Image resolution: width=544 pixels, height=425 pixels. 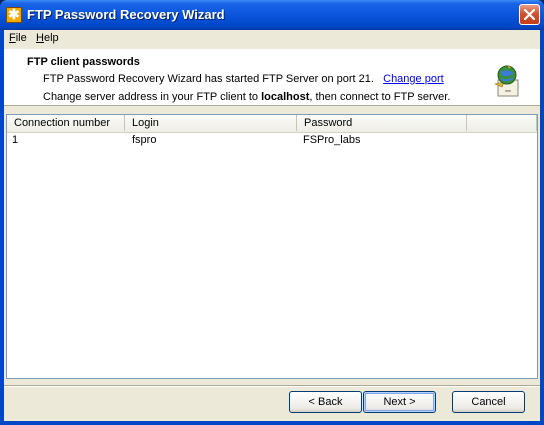 What do you see at coordinates (382, 123) in the screenshot?
I see `column-header-password: Password` at bounding box center [382, 123].